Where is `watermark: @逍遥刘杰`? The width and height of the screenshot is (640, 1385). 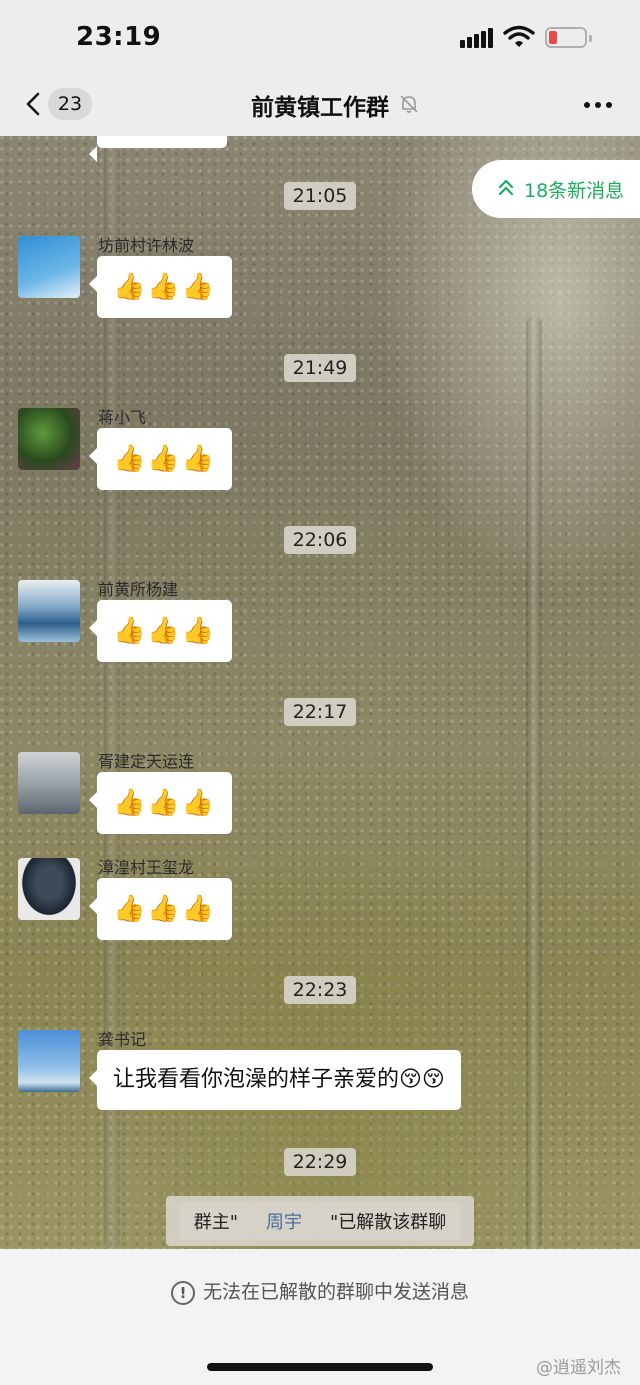 watermark: @逍遥刘杰 is located at coordinates (578, 1368).